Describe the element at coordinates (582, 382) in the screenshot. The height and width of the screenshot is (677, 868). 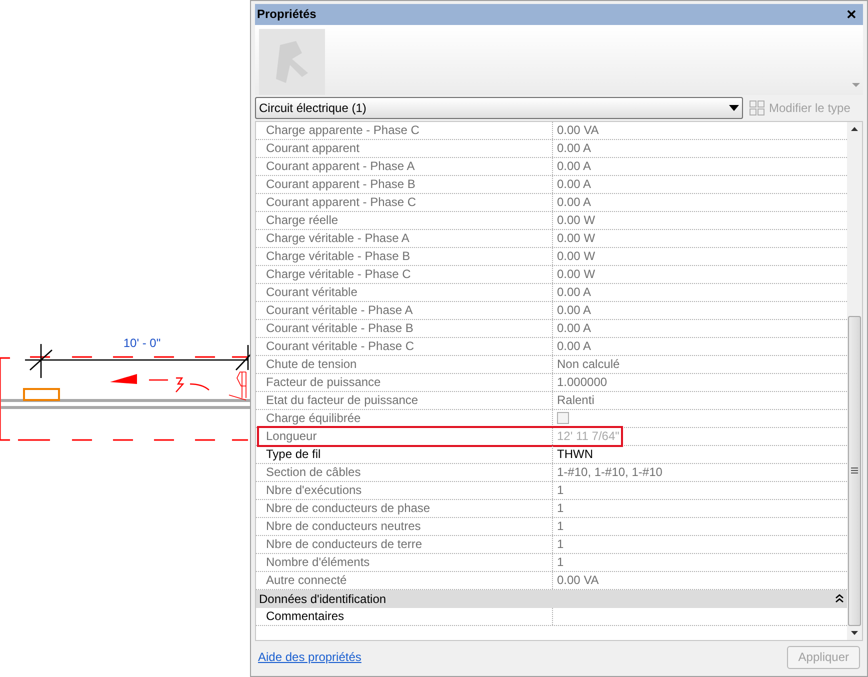
I see `property-value: 1.000000` at that location.